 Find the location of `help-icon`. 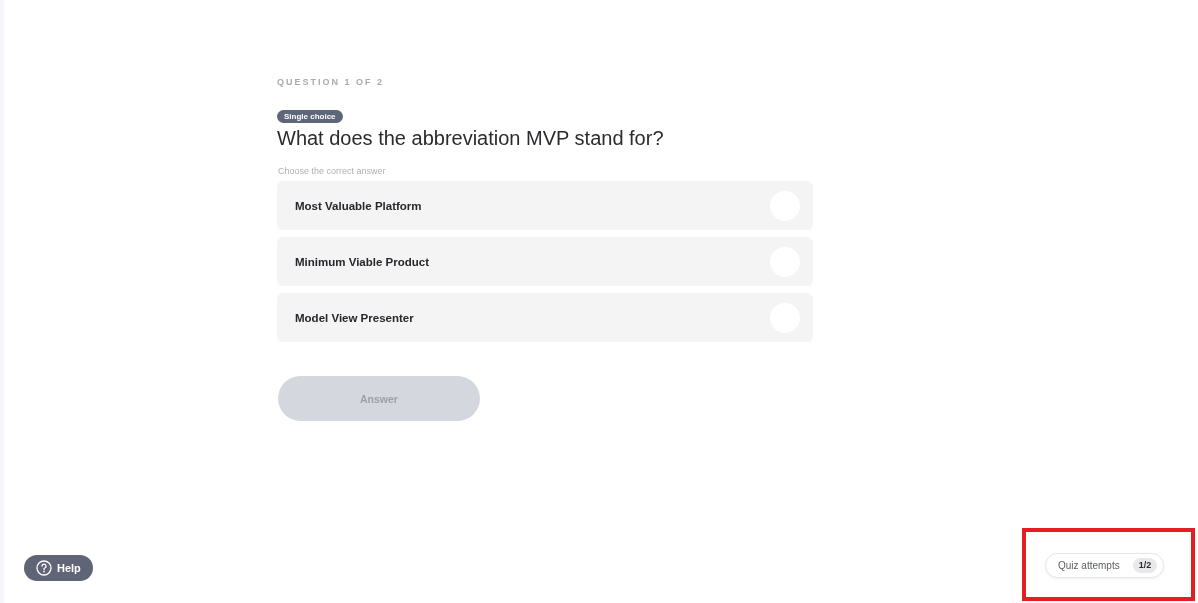

help-icon is located at coordinates (44, 568).